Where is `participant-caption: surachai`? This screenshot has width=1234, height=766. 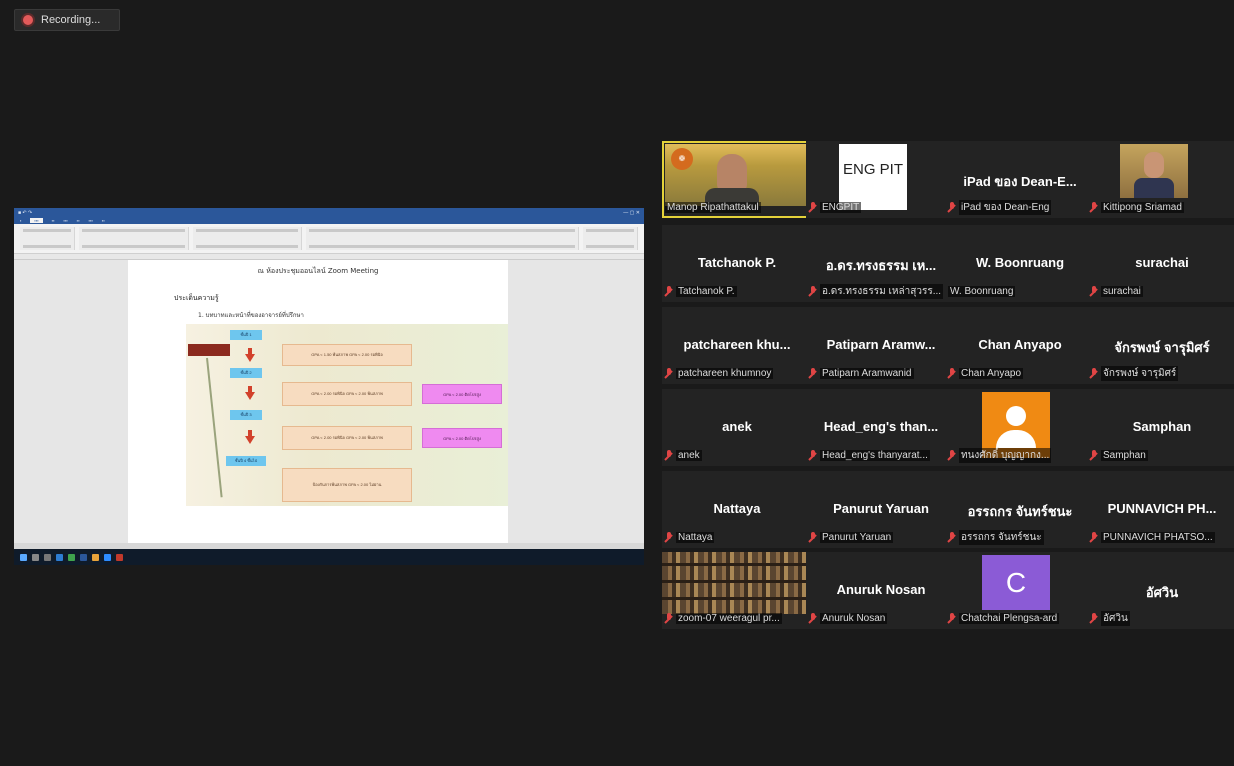
participant-caption: surachai is located at coordinates (1116, 291).